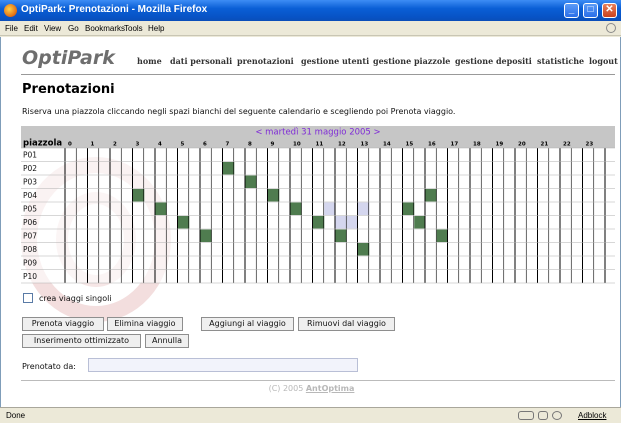  What do you see at coordinates (30, 249) in the screenshot?
I see `spot-label-P08: P08` at bounding box center [30, 249].